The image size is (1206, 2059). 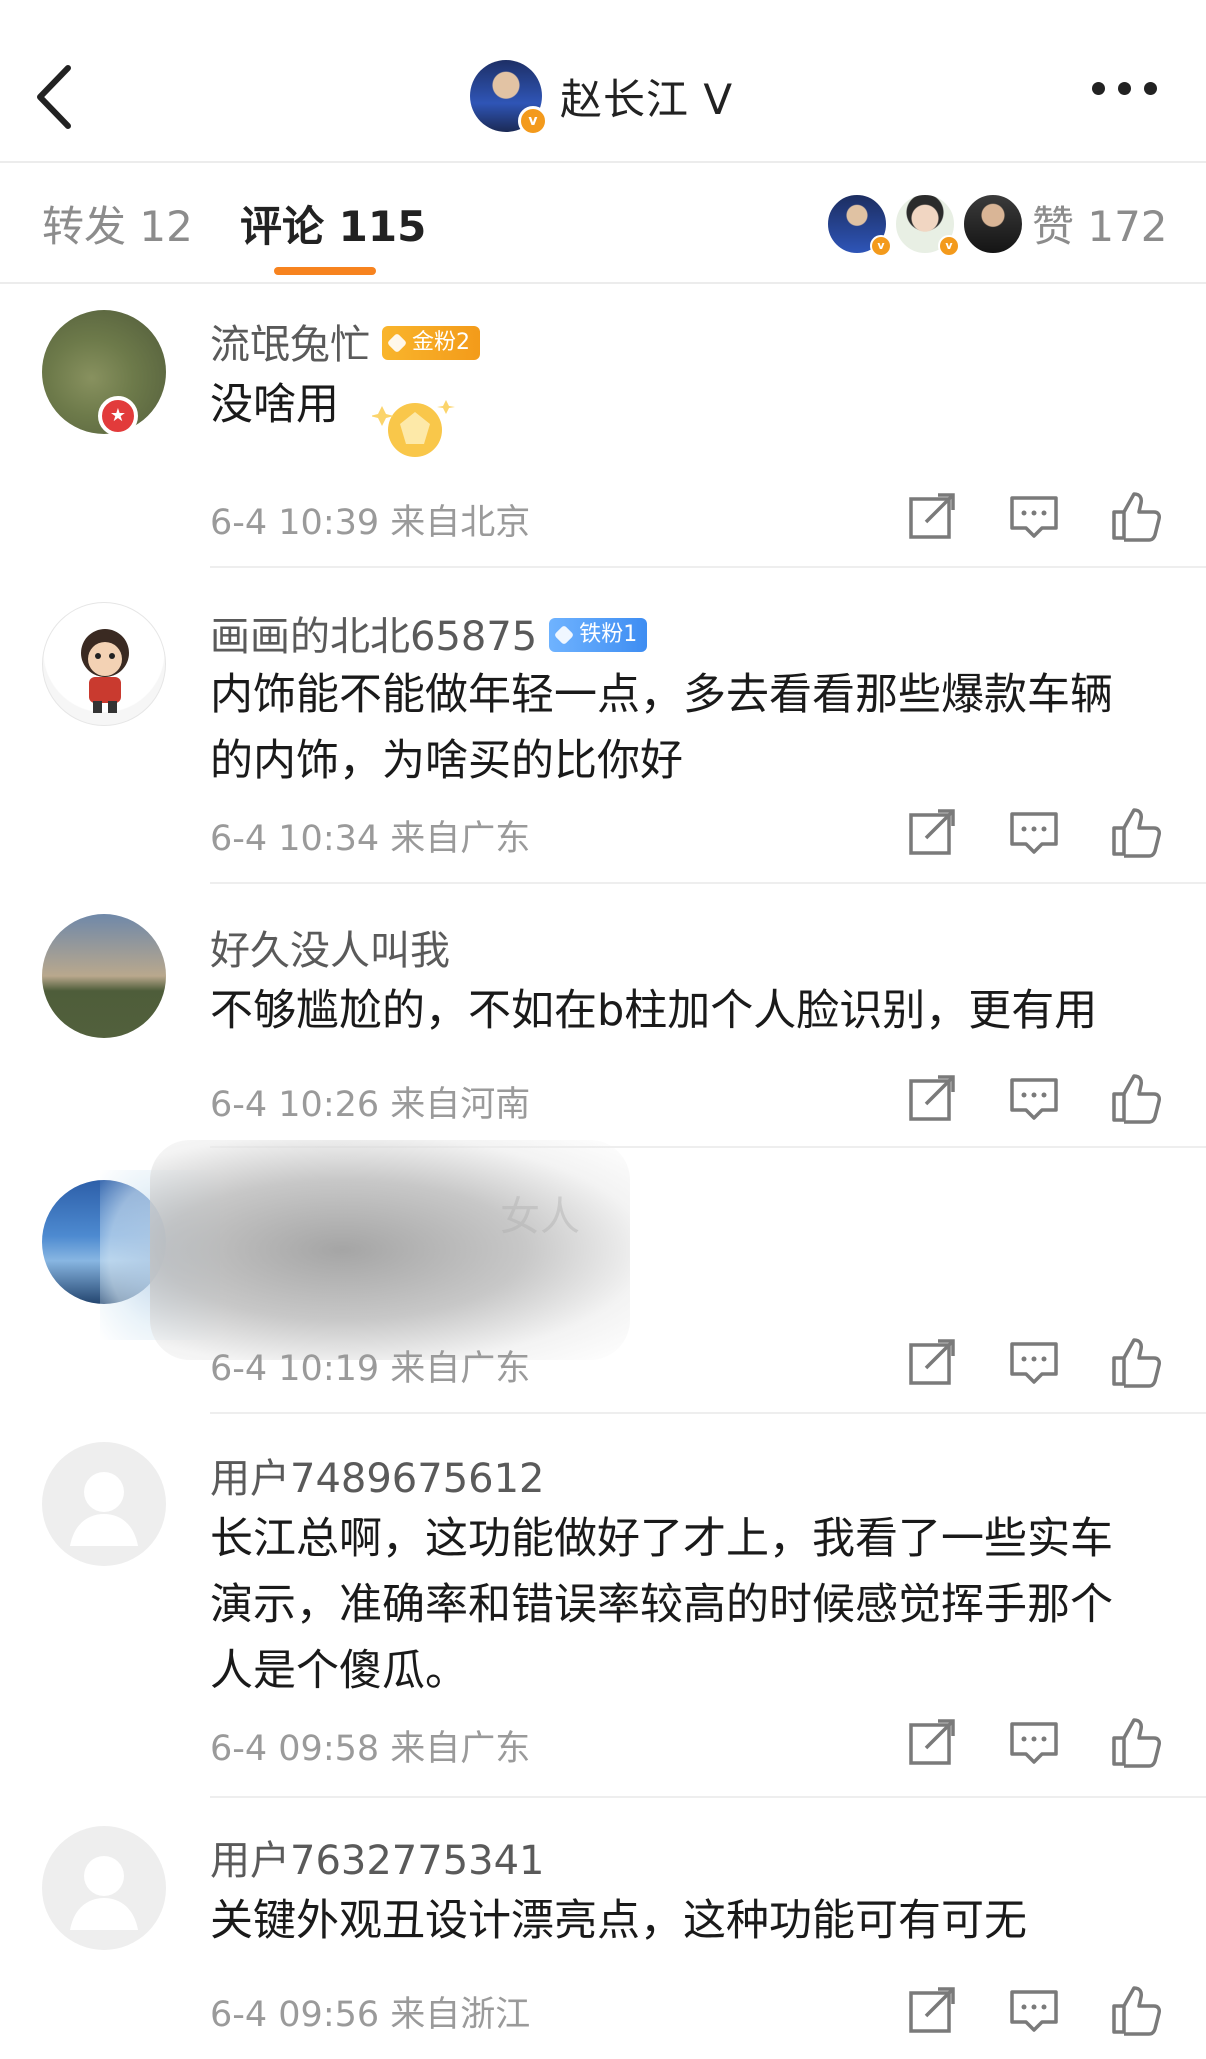 What do you see at coordinates (377, 1475) in the screenshot?
I see `comment-username: 用户7489675612` at bounding box center [377, 1475].